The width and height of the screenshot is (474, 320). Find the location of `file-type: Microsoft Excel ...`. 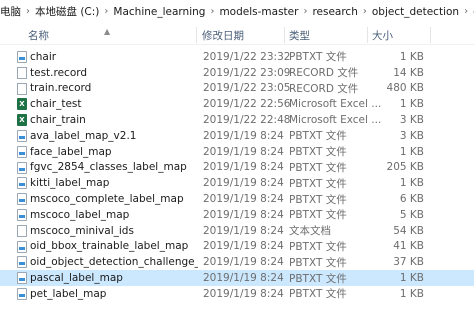

file-type: Microsoft Excel ... is located at coordinates (335, 120).